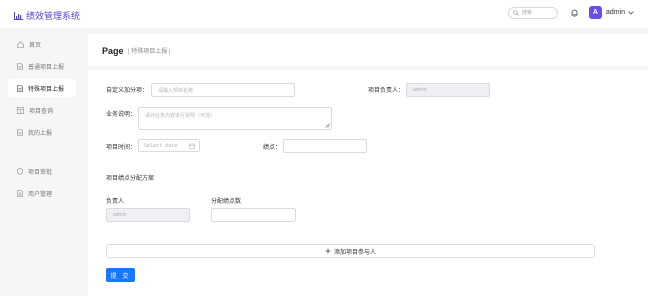 The image size is (648, 296). What do you see at coordinates (631, 12) in the screenshot?
I see `chevron-down-icon` at bounding box center [631, 12].